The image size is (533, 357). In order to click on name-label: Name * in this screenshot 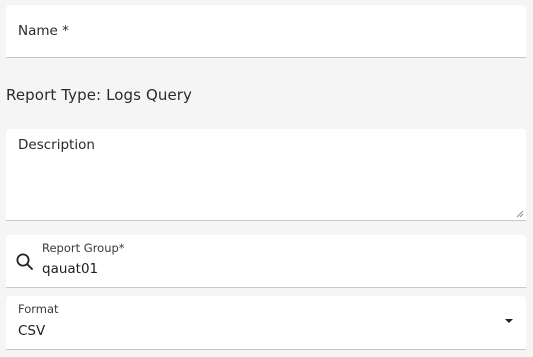, I will do `click(43, 31)`.